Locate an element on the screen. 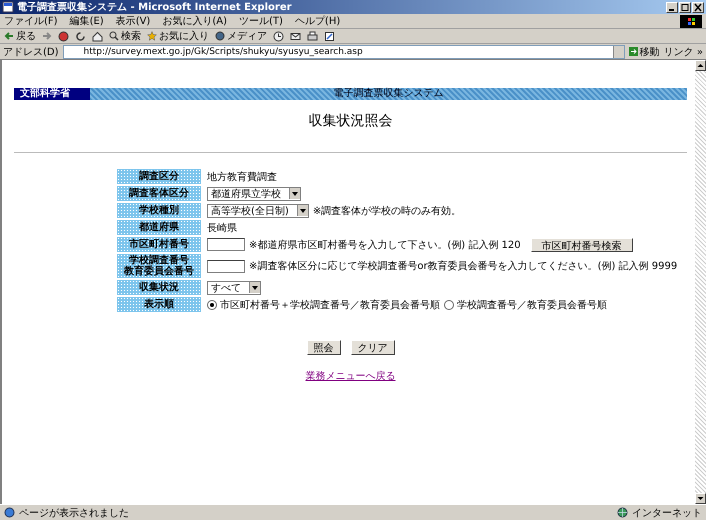 This screenshot has height=520, width=706. address-label: アドレス(D) is located at coordinates (31, 52).